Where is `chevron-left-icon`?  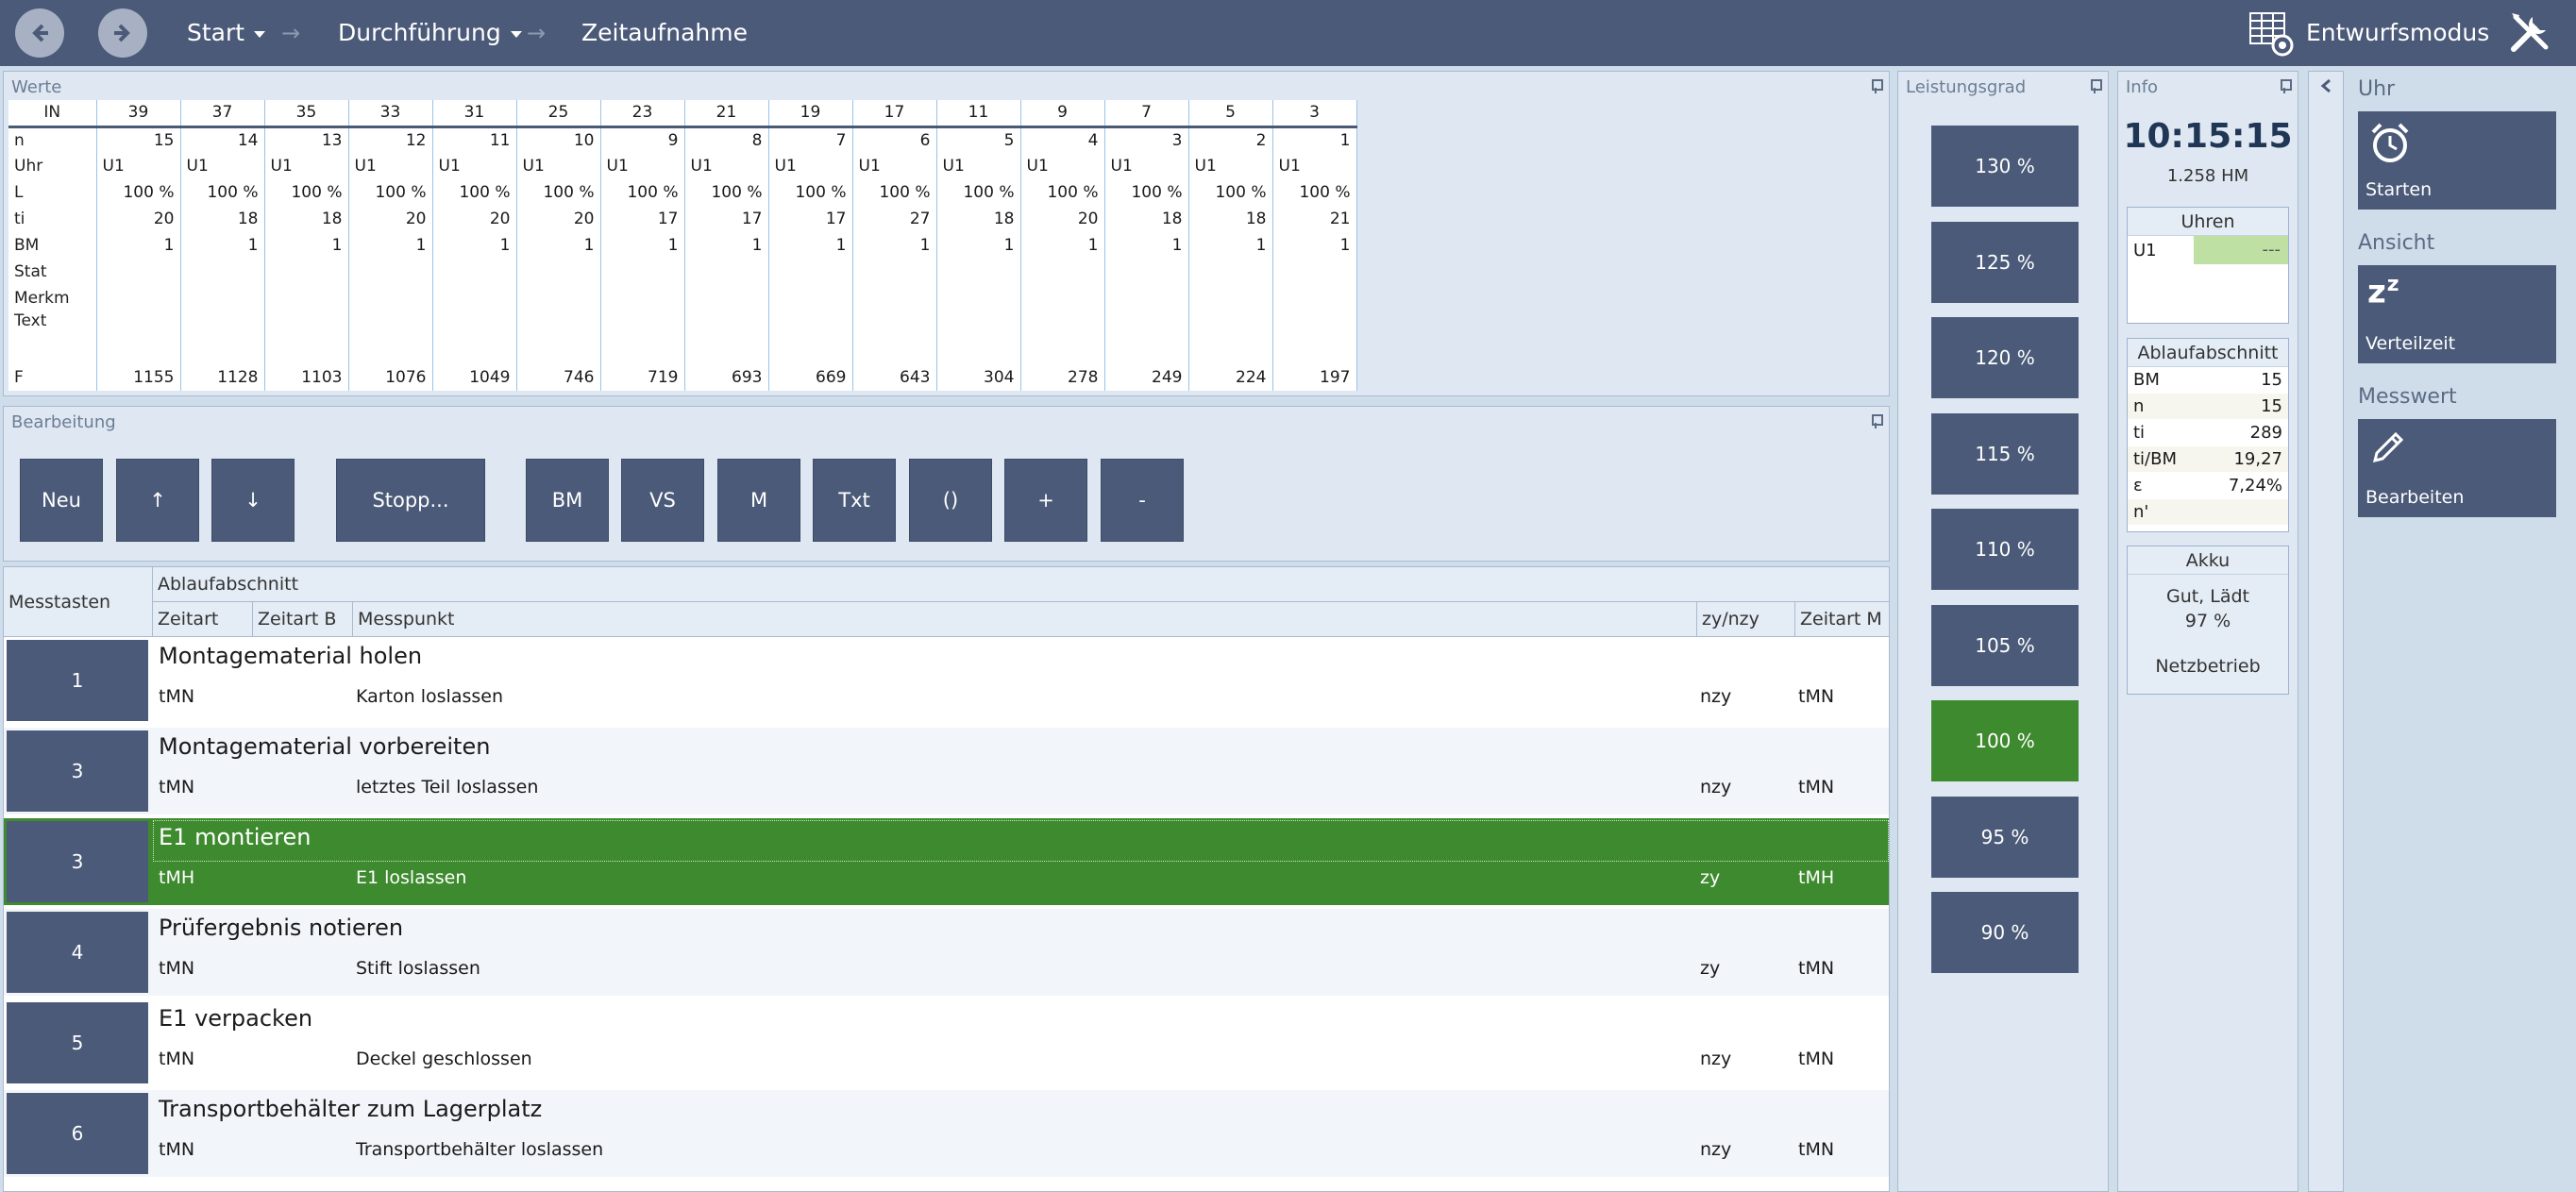
chevron-left-icon is located at coordinates (2327, 86).